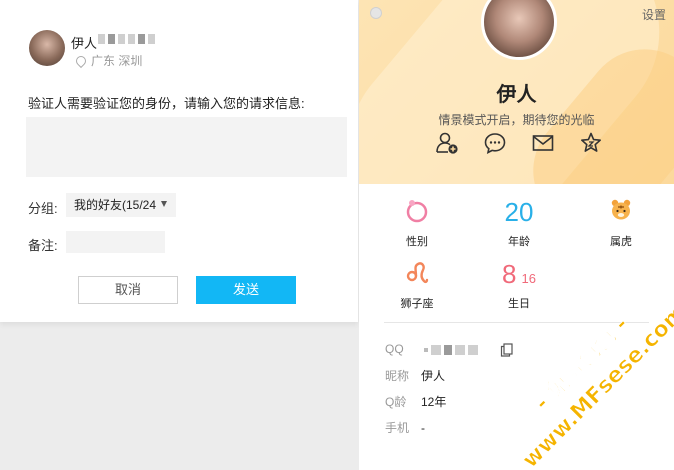  Describe the element at coordinates (447, 143) in the screenshot. I see `add-friend-icon` at that location.